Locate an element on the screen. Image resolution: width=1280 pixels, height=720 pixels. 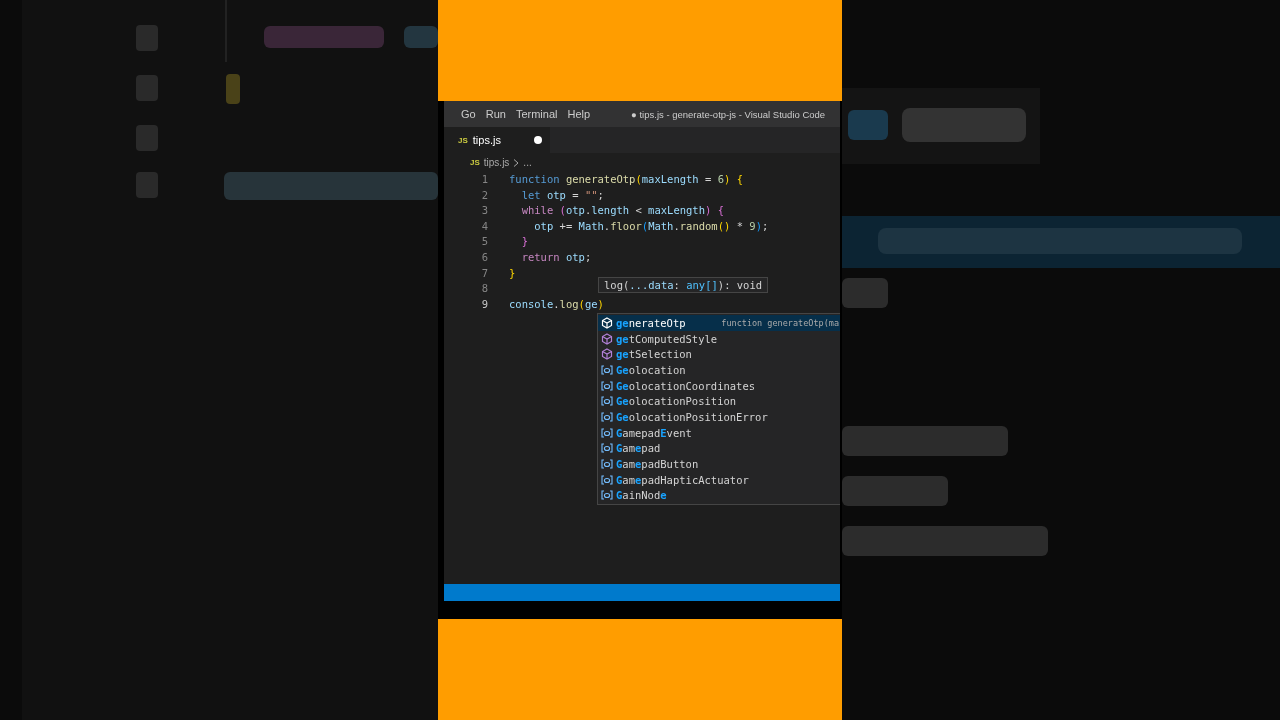
menu-item: Terminal is located at coordinates (536, 114).